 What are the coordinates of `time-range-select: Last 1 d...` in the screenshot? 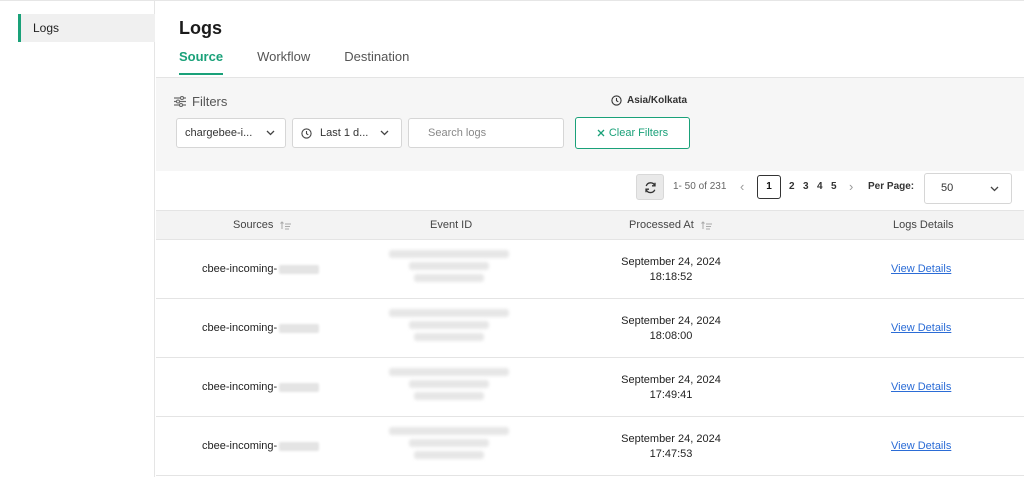 It's located at (347, 133).